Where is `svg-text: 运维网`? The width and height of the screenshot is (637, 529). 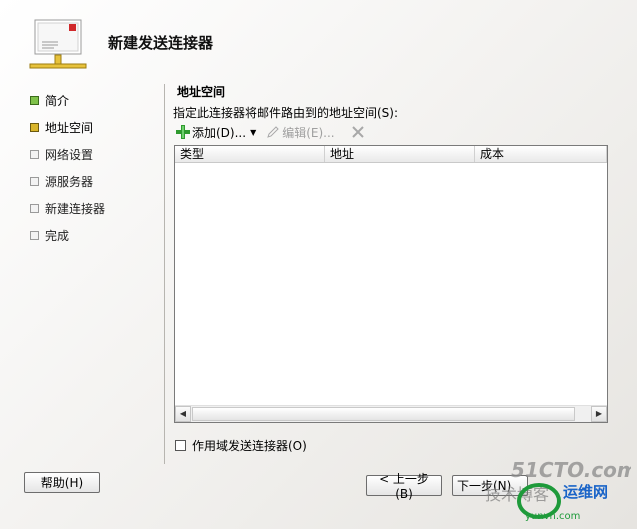 svg-text: 运维网 is located at coordinates (585, 492).